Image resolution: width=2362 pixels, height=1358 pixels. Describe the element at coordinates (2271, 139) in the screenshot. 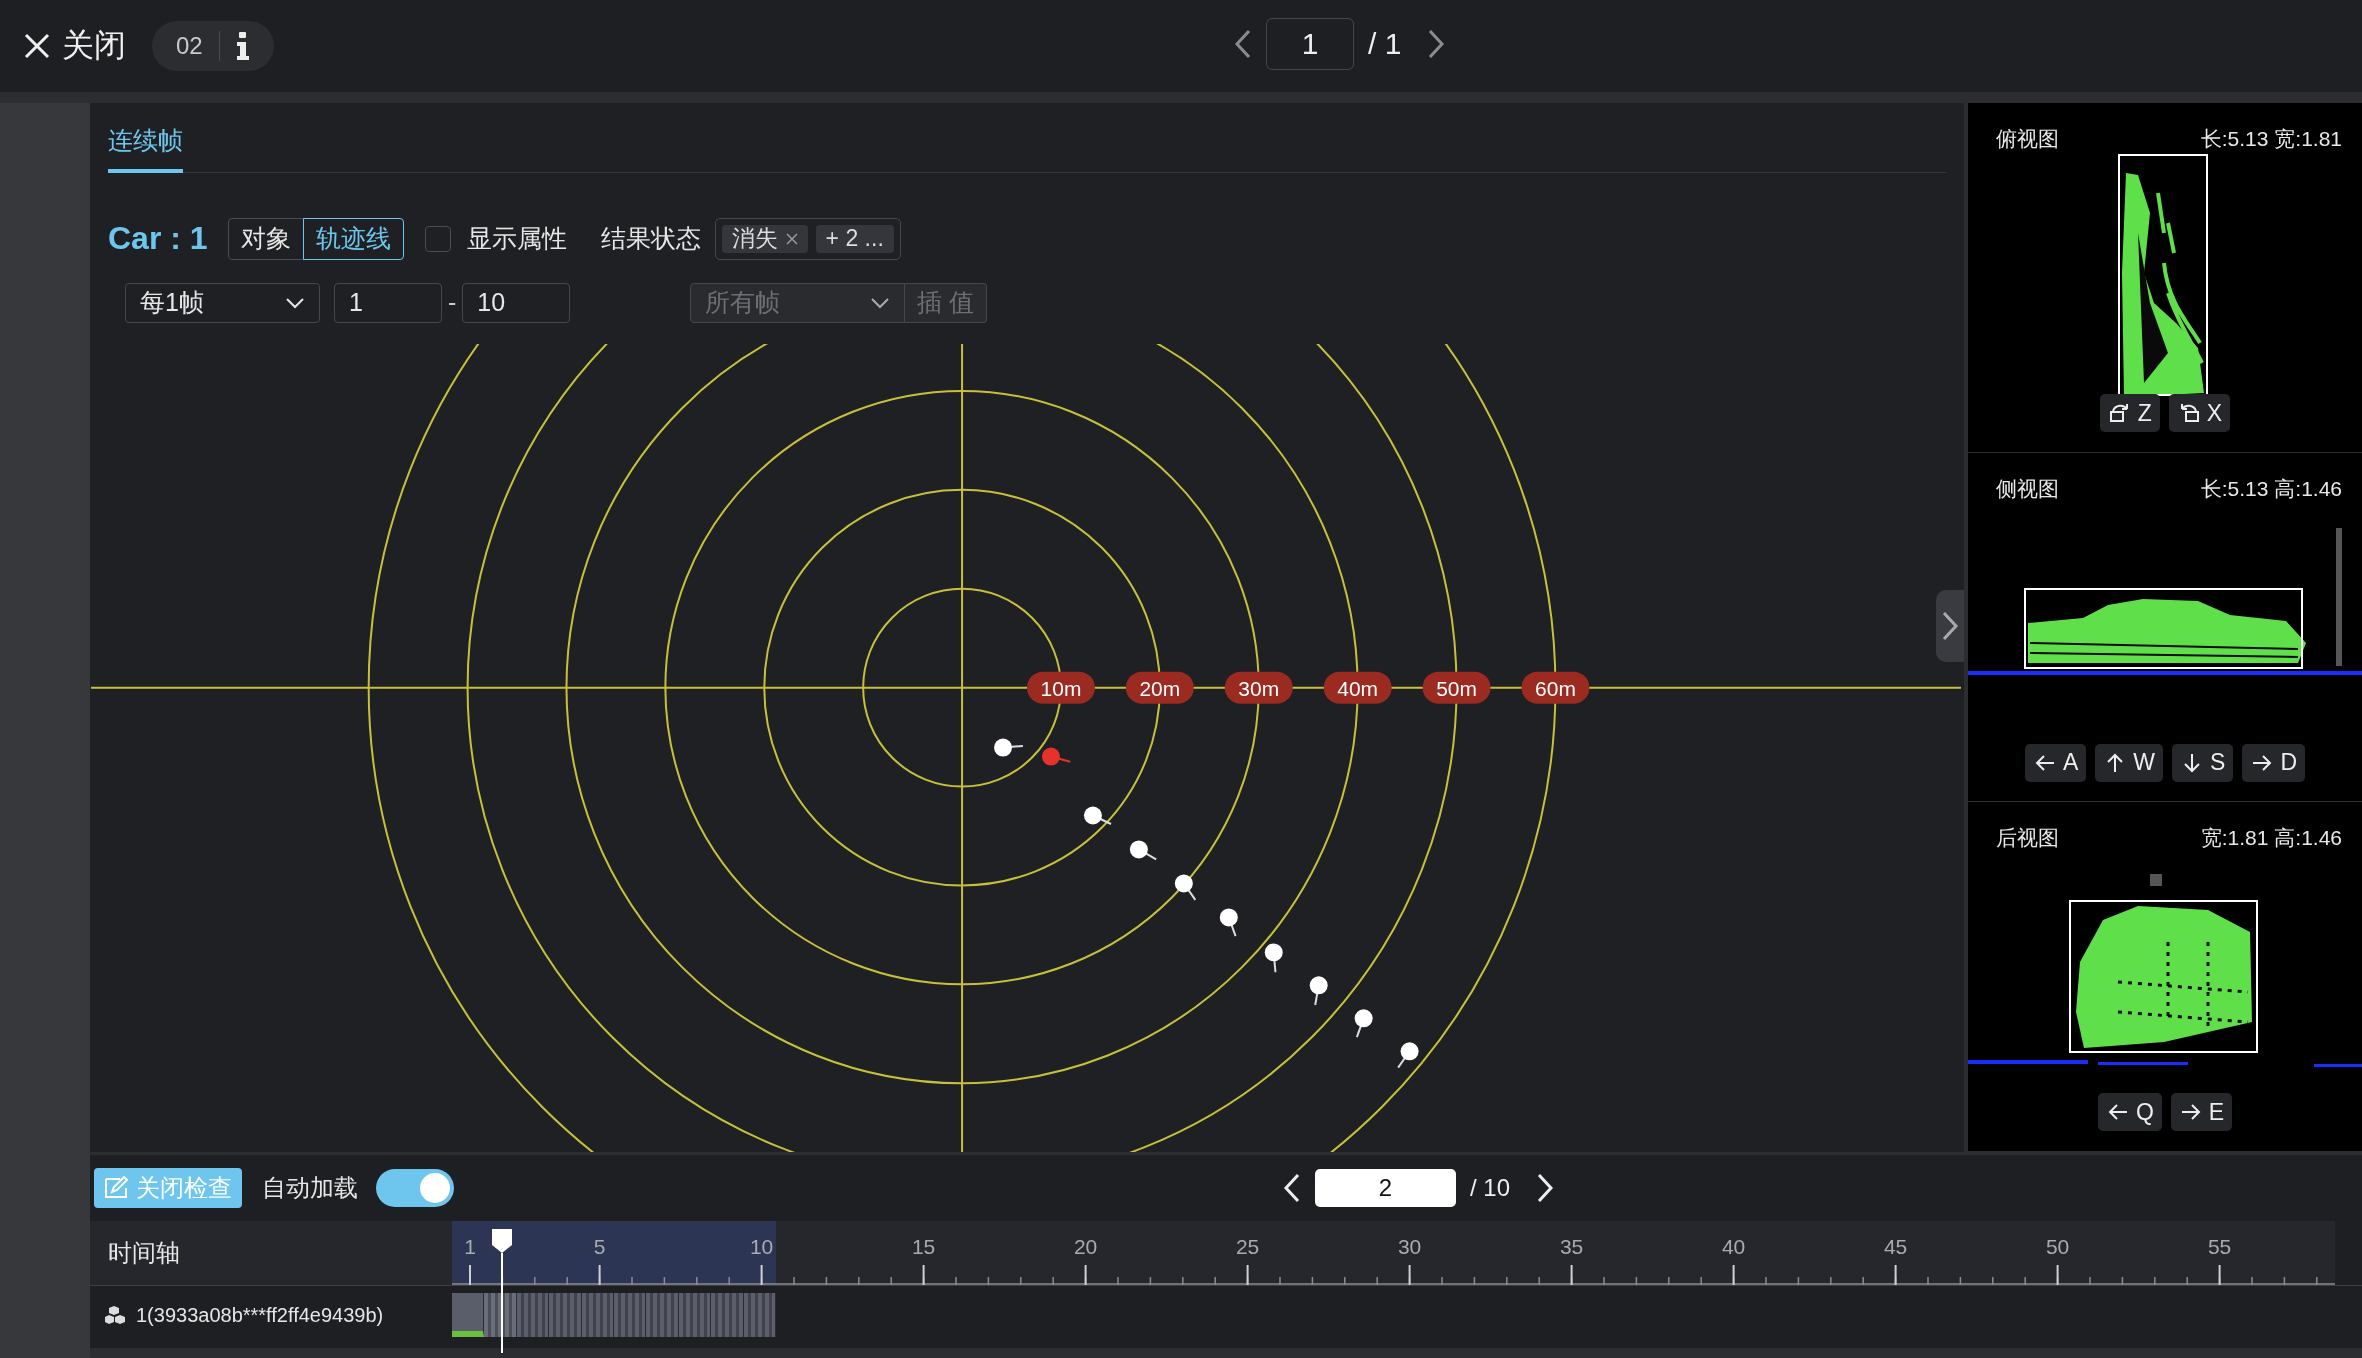

I see `view-dimensions: 长:5.13 宽:1.81` at that location.